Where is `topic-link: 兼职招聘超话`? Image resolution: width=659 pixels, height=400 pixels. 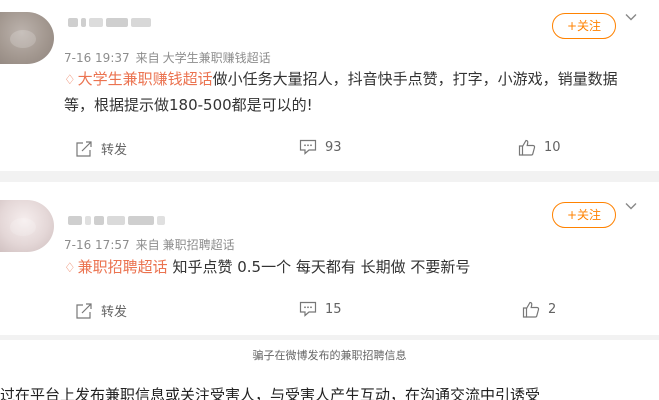 topic-link: 兼职招聘超话 is located at coordinates (123, 267).